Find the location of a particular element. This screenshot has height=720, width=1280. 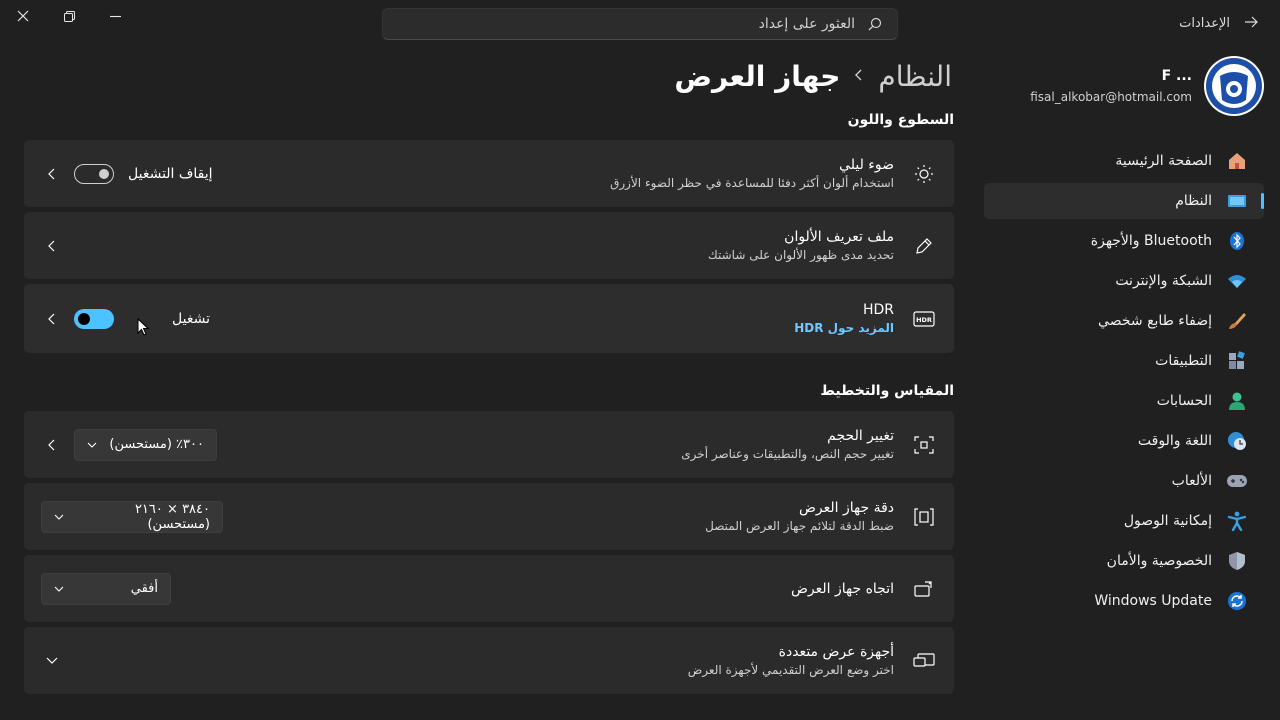

update-icon is located at coordinates (1237, 601).